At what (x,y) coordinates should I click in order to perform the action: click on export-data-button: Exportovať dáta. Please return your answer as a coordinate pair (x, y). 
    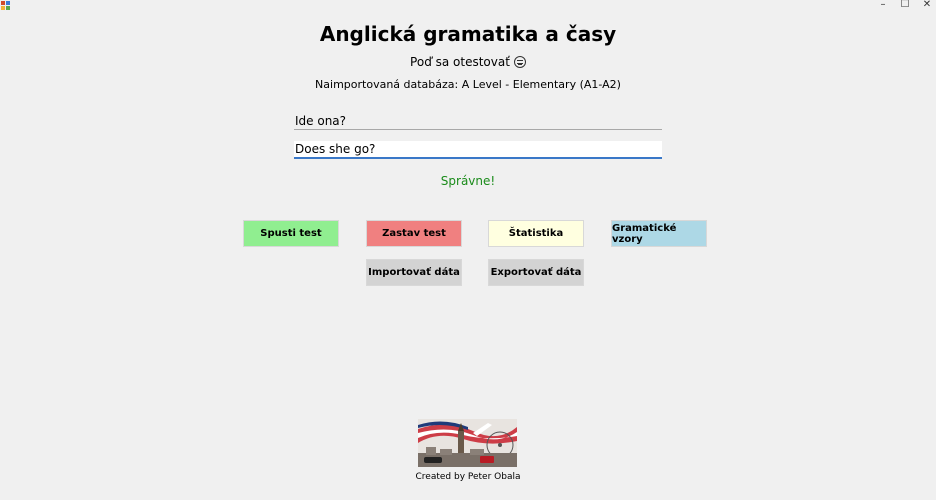
    Looking at the image, I should click on (536, 272).